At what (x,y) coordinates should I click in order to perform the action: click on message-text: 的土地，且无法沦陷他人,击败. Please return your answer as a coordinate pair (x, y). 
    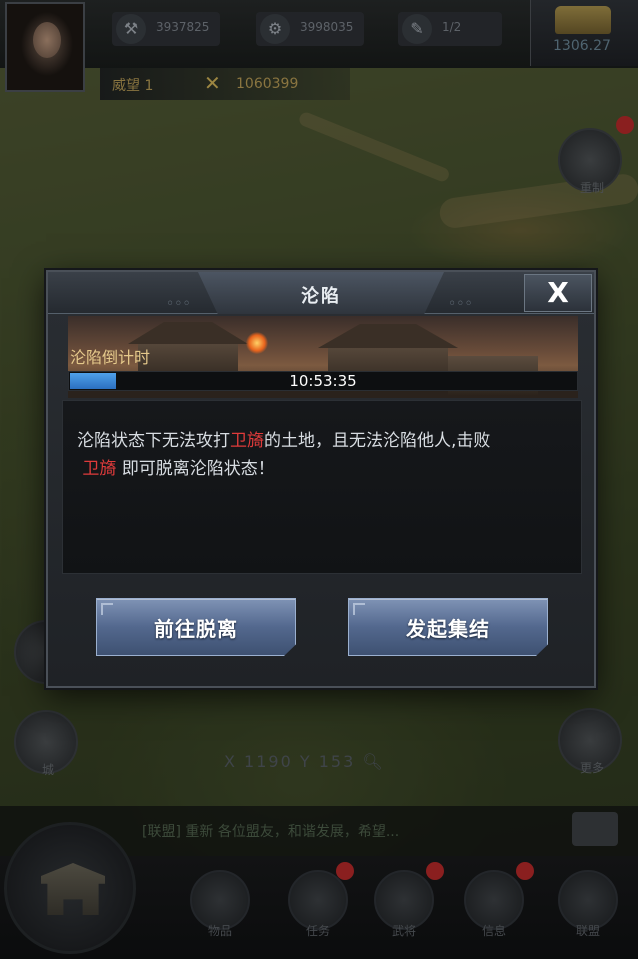
    Looking at the image, I should click on (377, 441).